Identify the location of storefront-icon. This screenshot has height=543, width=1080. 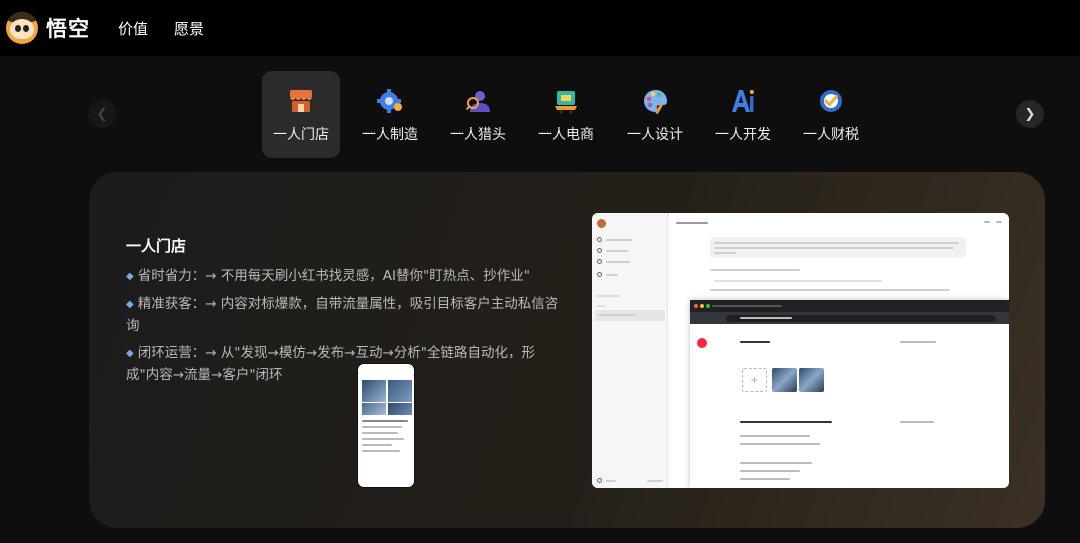
(301, 101).